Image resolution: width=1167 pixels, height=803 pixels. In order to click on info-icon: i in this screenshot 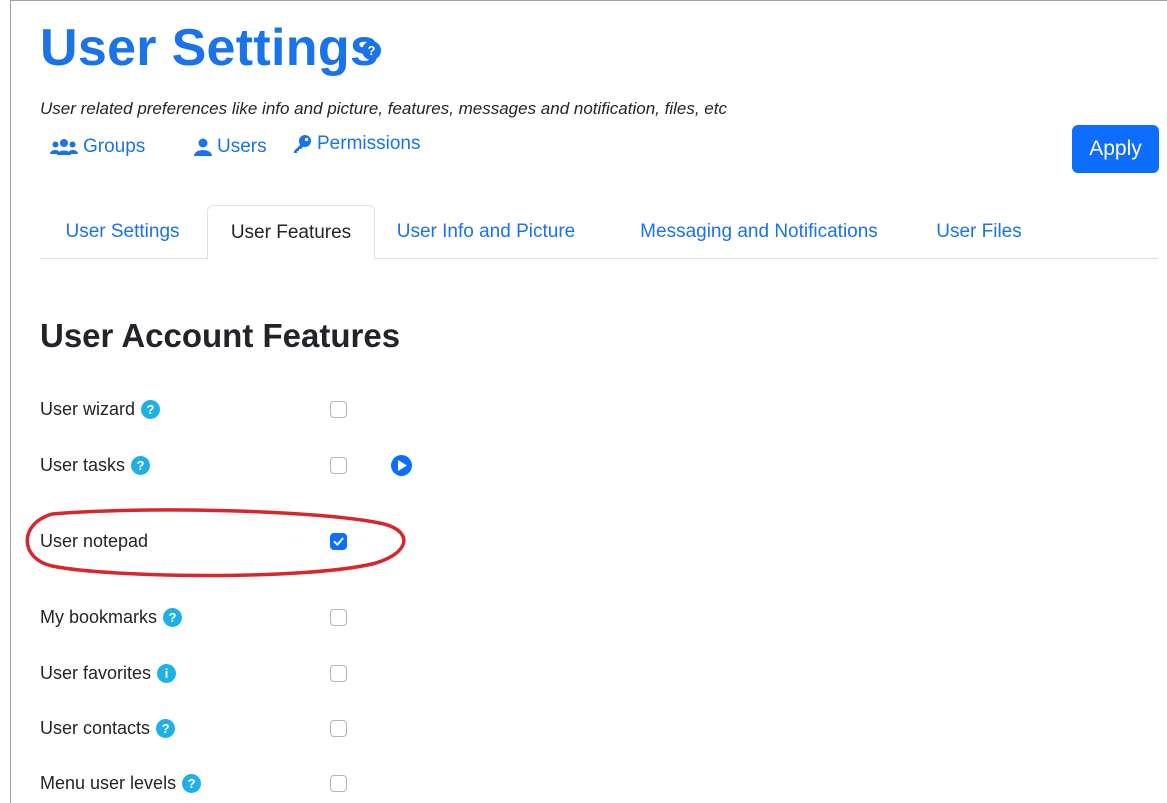, I will do `click(167, 673)`.